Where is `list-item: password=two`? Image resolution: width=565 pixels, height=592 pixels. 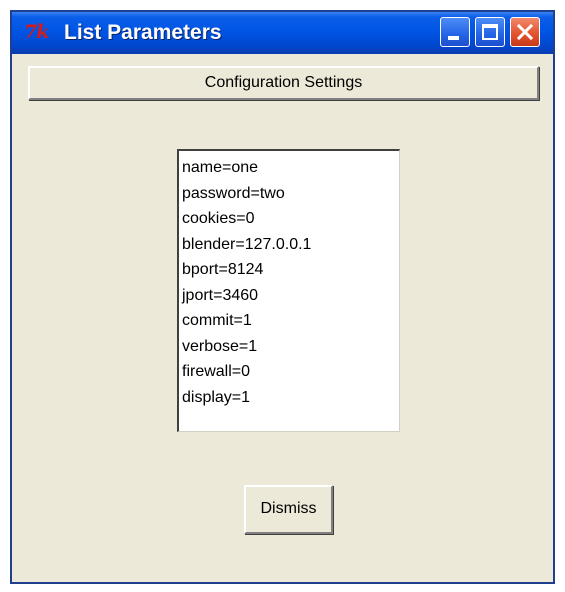
list-item: password=two is located at coordinates (290, 194).